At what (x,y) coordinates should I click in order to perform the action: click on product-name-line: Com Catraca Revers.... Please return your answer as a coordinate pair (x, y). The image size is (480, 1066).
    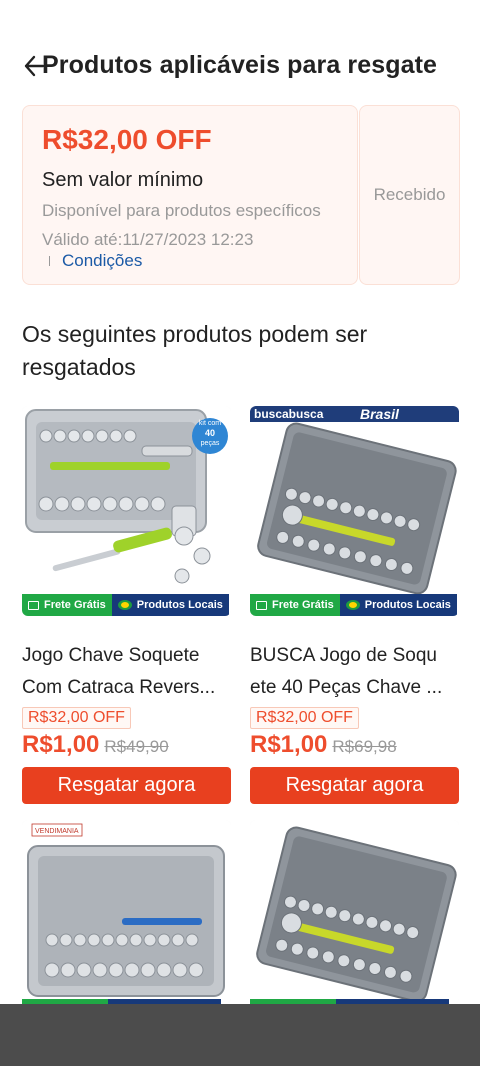
    Looking at the image, I should click on (119, 687).